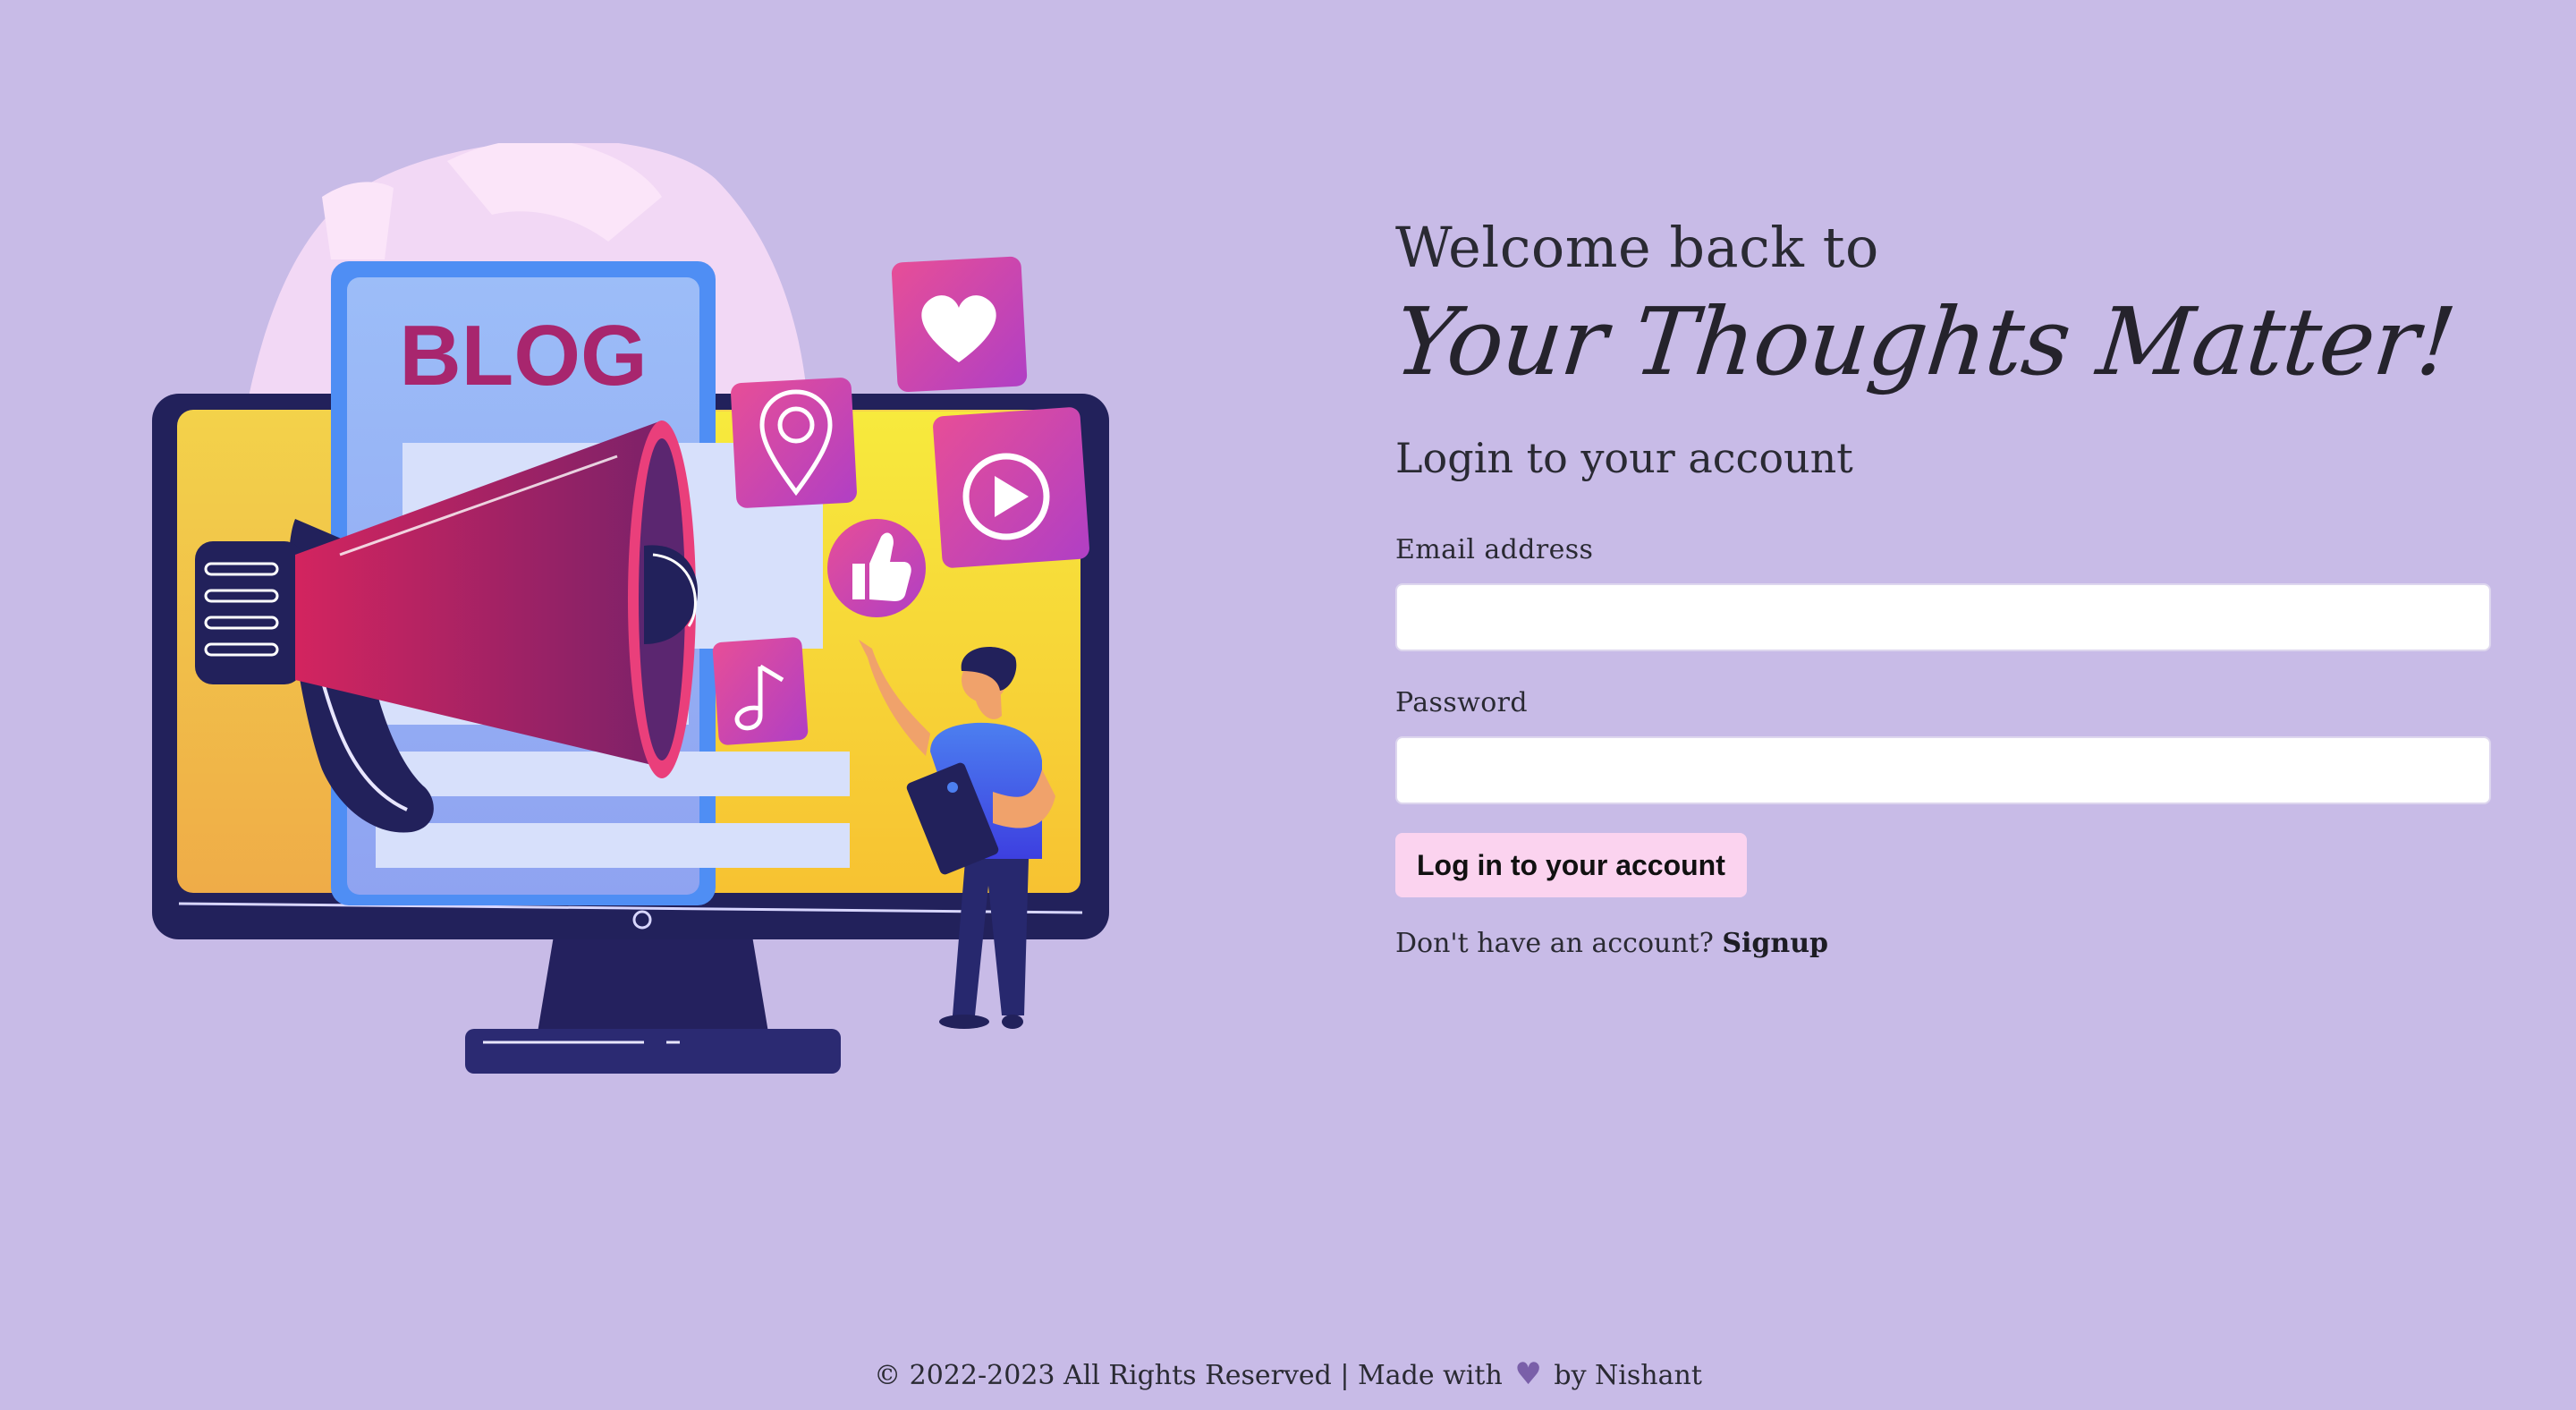 The image size is (2576, 1410). What do you see at coordinates (1637, 248) in the screenshot?
I see `welcome-text: Welcome back to` at bounding box center [1637, 248].